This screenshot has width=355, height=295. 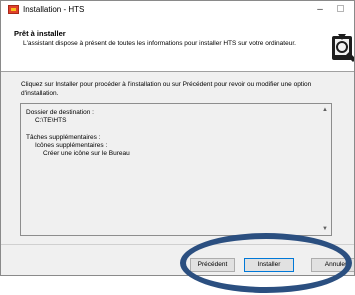 I want to click on app-icon, so click(x=13, y=9).